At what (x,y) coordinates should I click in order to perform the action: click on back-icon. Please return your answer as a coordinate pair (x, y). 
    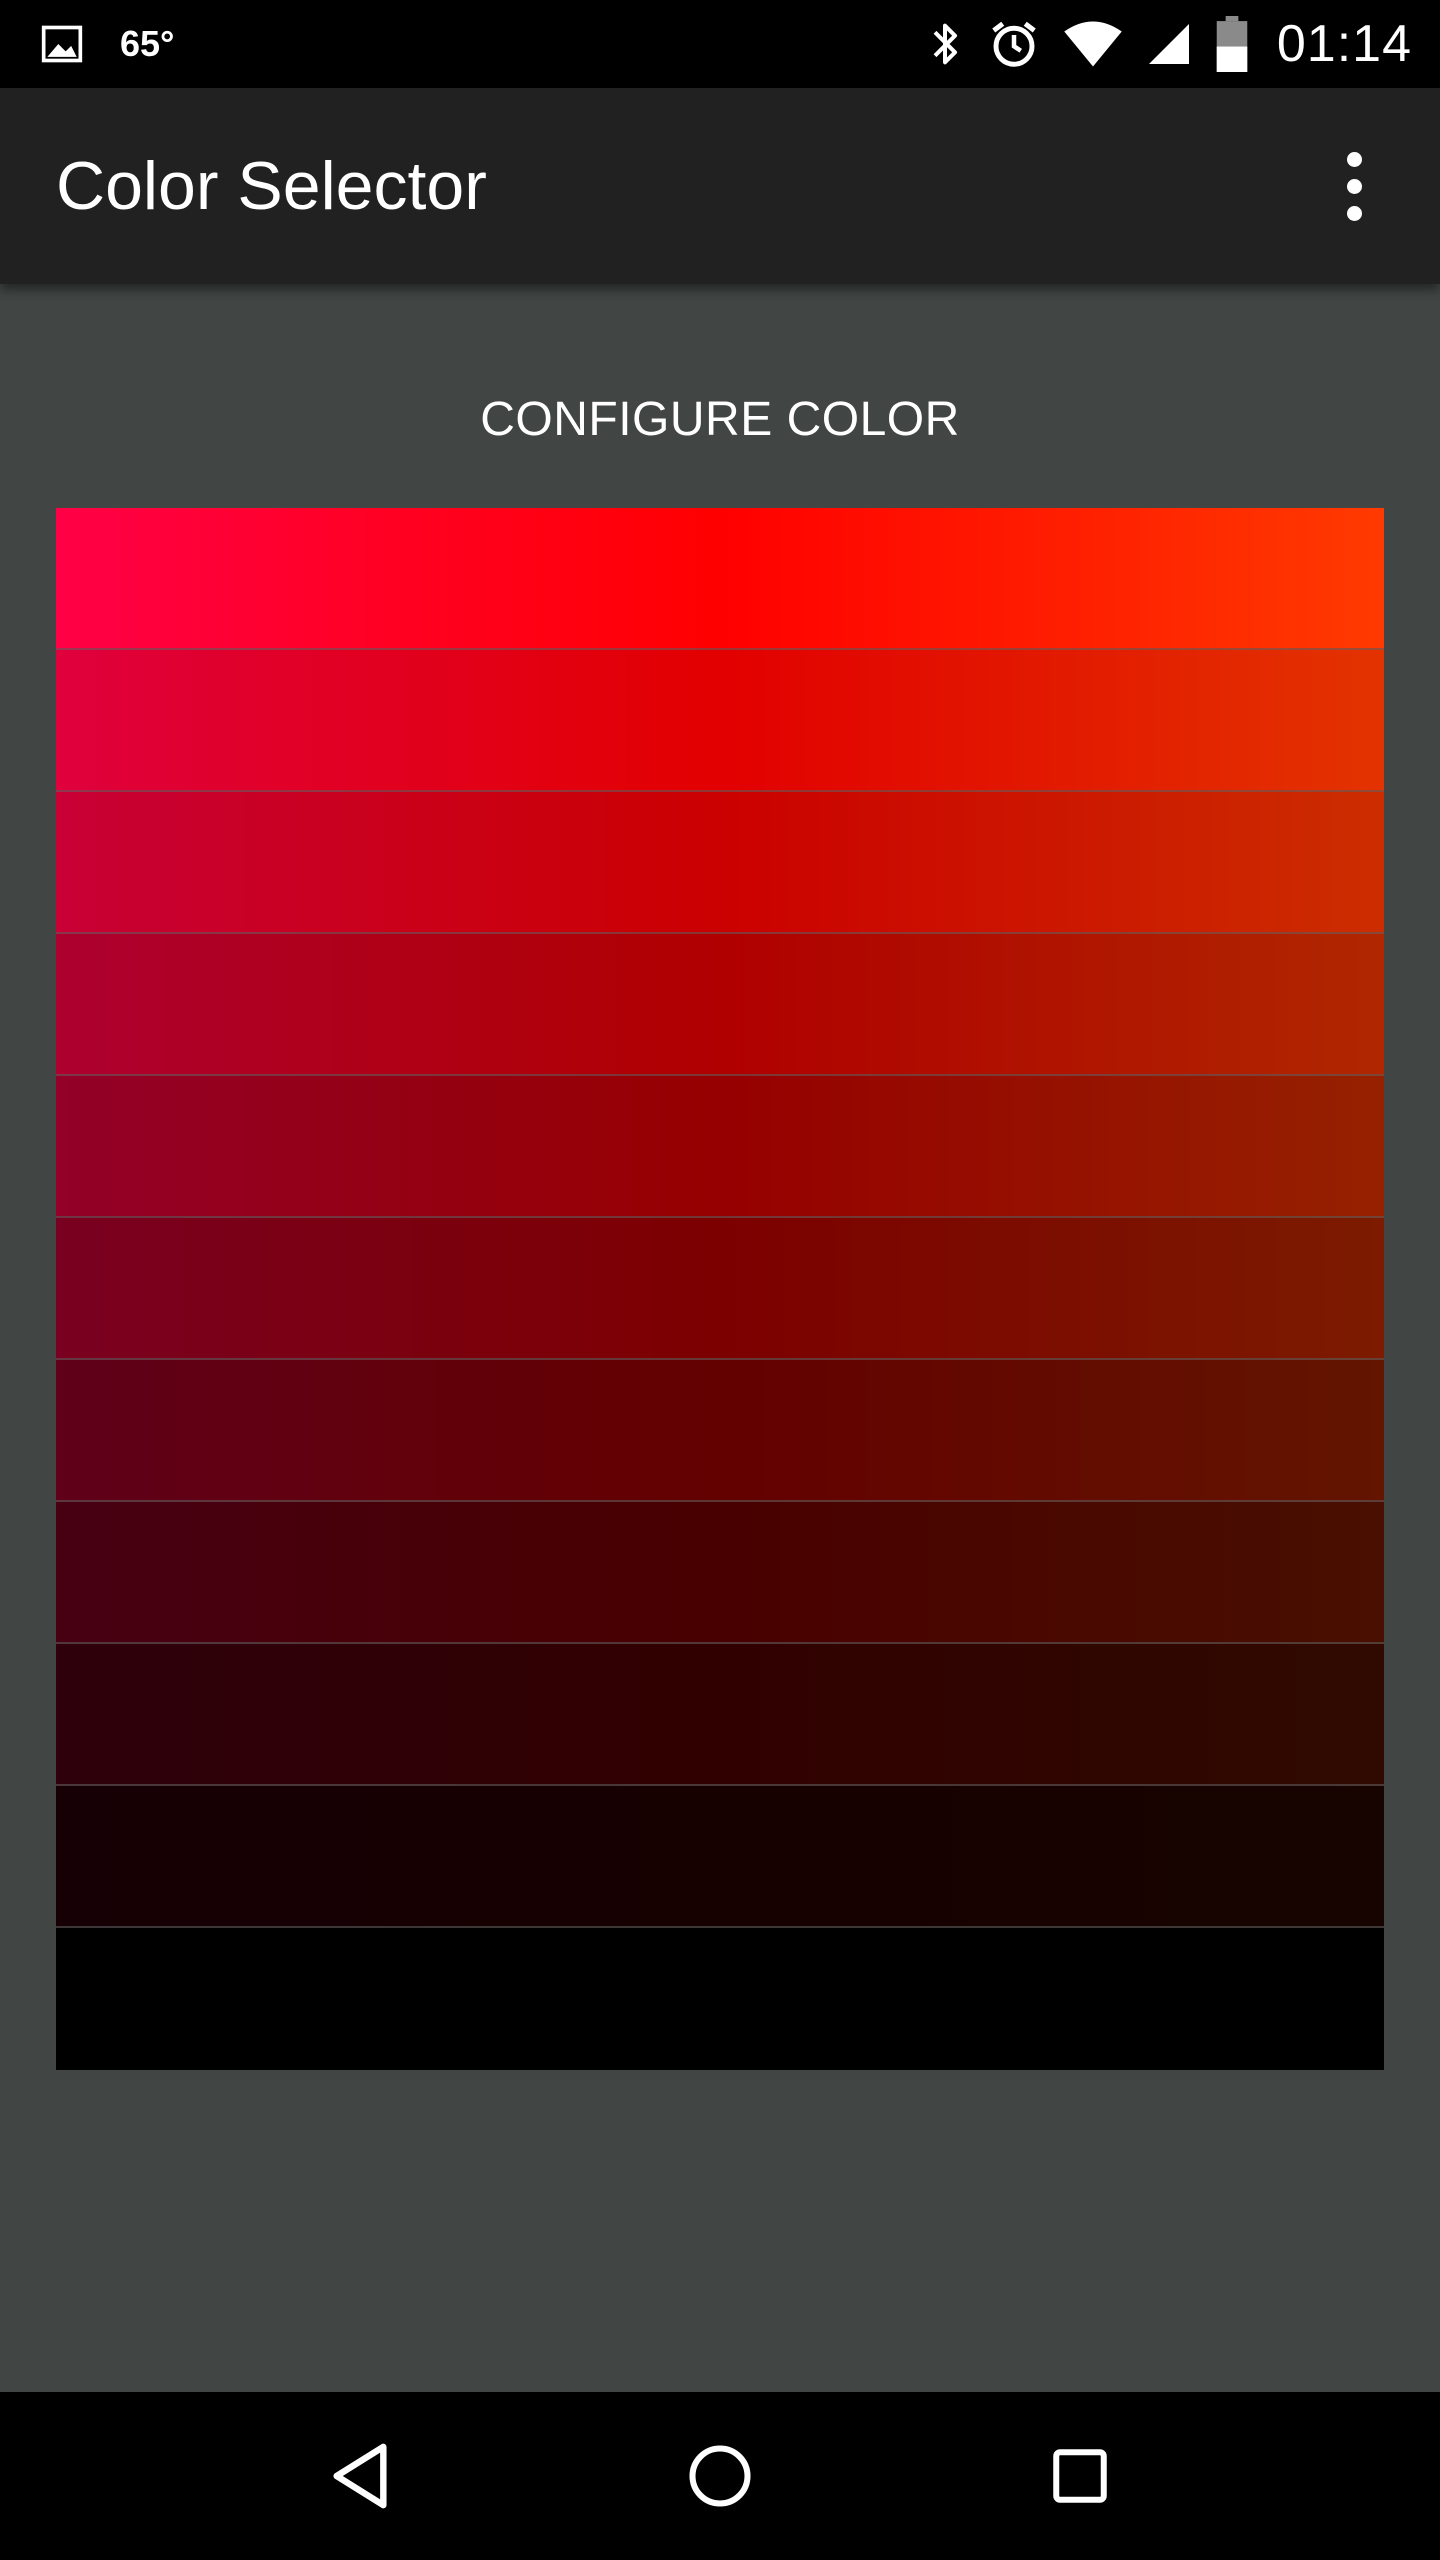
    Looking at the image, I should click on (360, 2476).